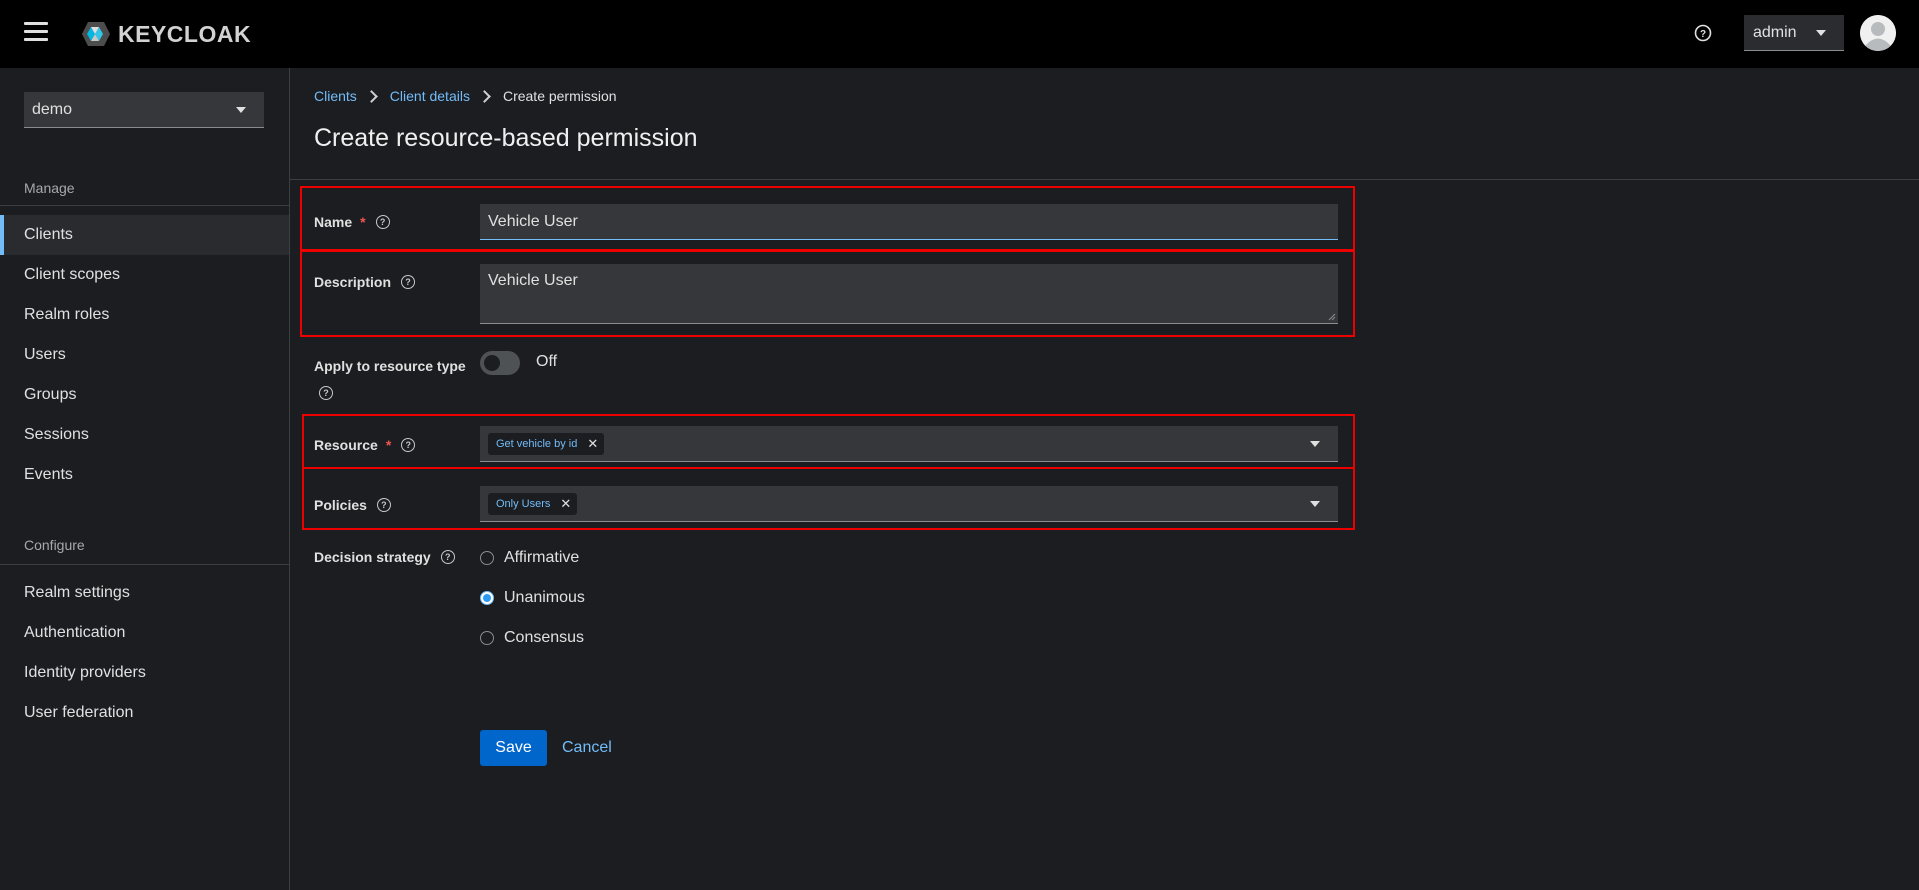  What do you see at coordinates (144, 593) in the screenshot?
I see `sidebar-item-realm-settings: Realm settings` at bounding box center [144, 593].